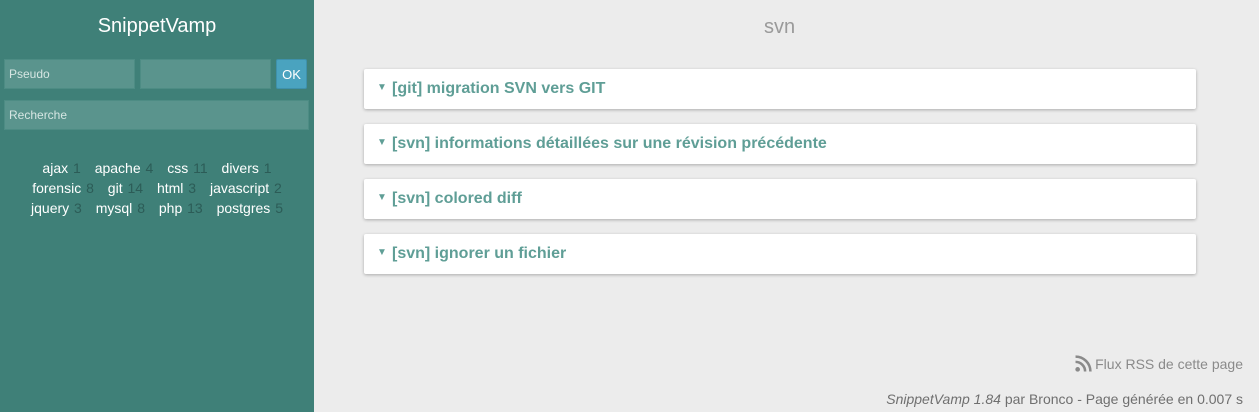  Describe the element at coordinates (69, 74) in the screenshot. I see `pseudo-input` at that location.